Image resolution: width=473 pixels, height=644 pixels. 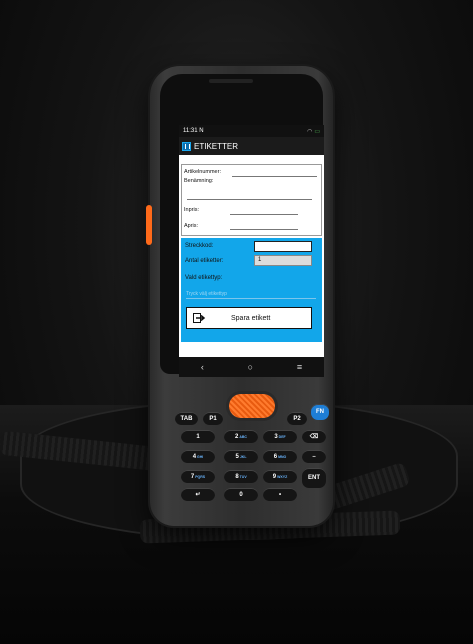 I want to click on enter-key: ENT, so click(x=314, y=478).